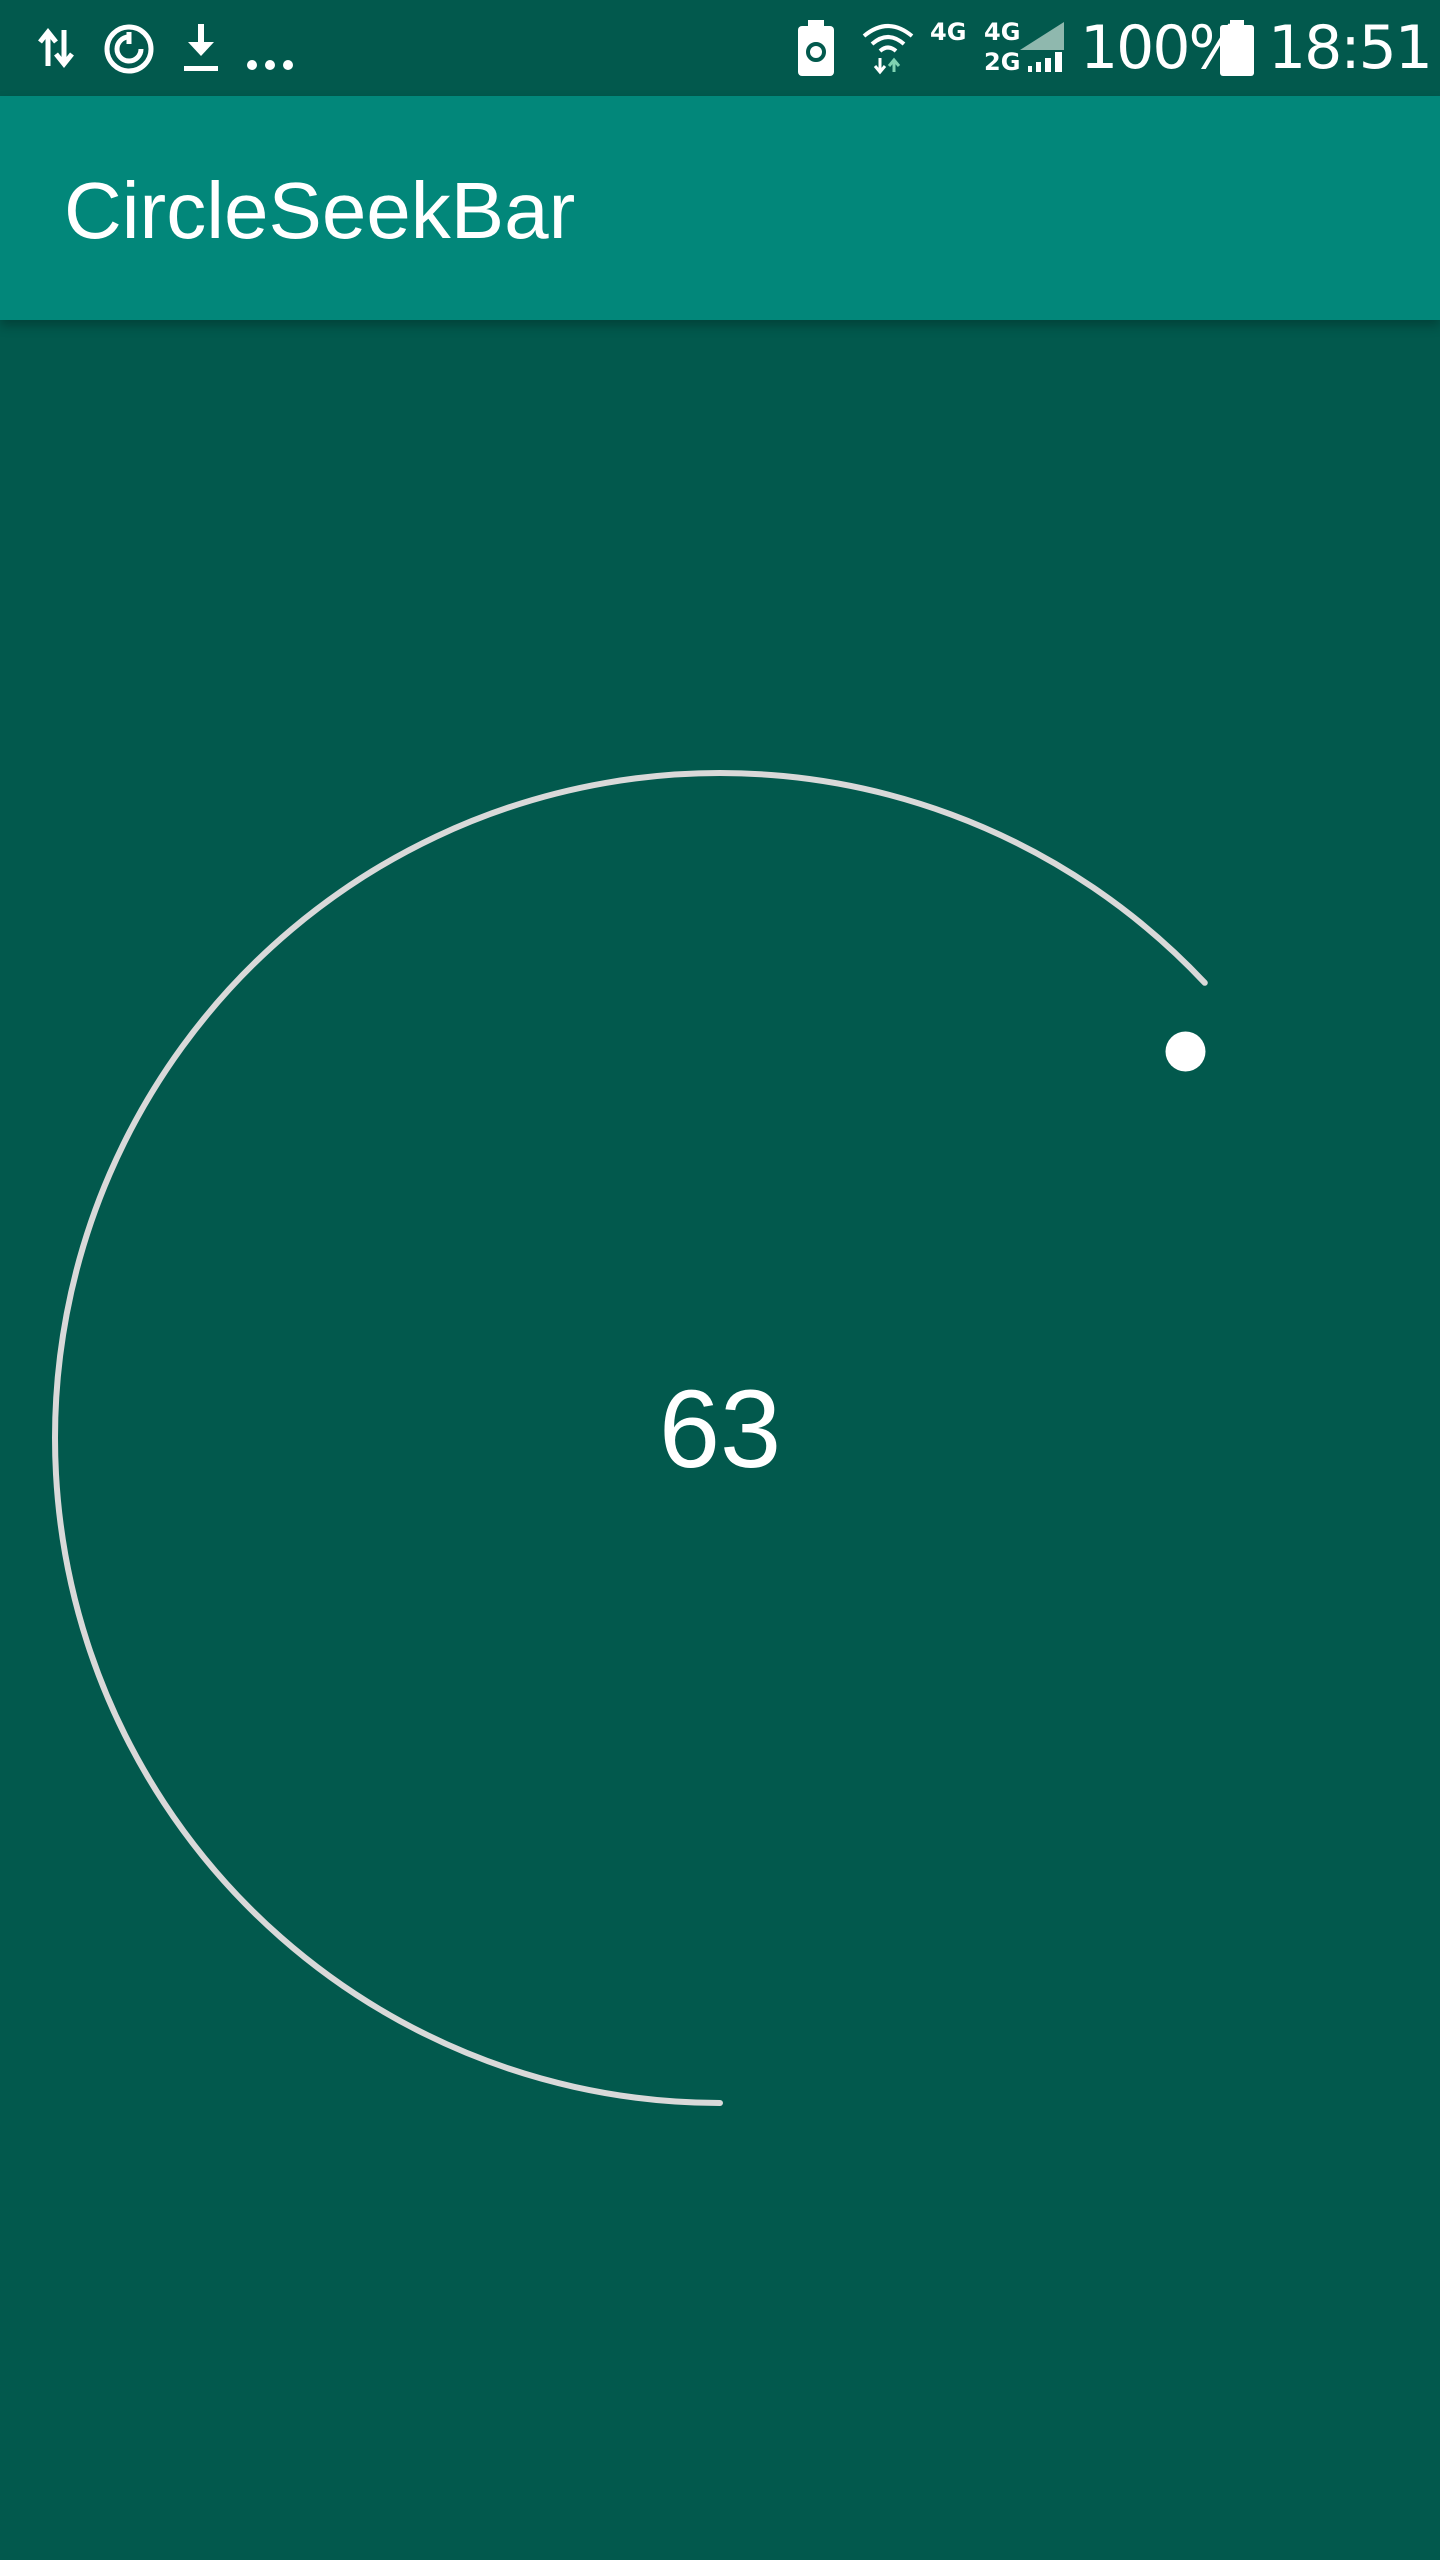 Image resolution: width=1440 pixels, height=2560 pixels. Describe the element at coordinates (320, 210) in the screenshot. I see `app-title: CircleSeekBar` at that location.